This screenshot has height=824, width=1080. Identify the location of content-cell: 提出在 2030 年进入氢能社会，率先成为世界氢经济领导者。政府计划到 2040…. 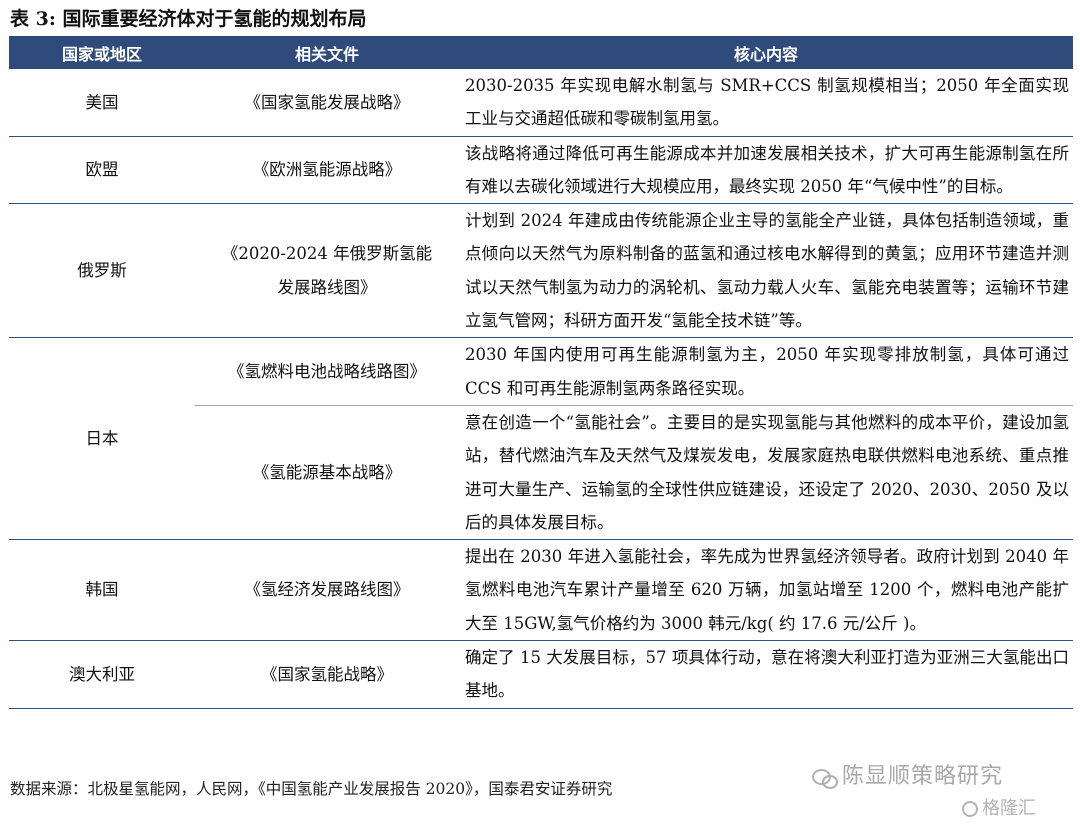
(766, 590).